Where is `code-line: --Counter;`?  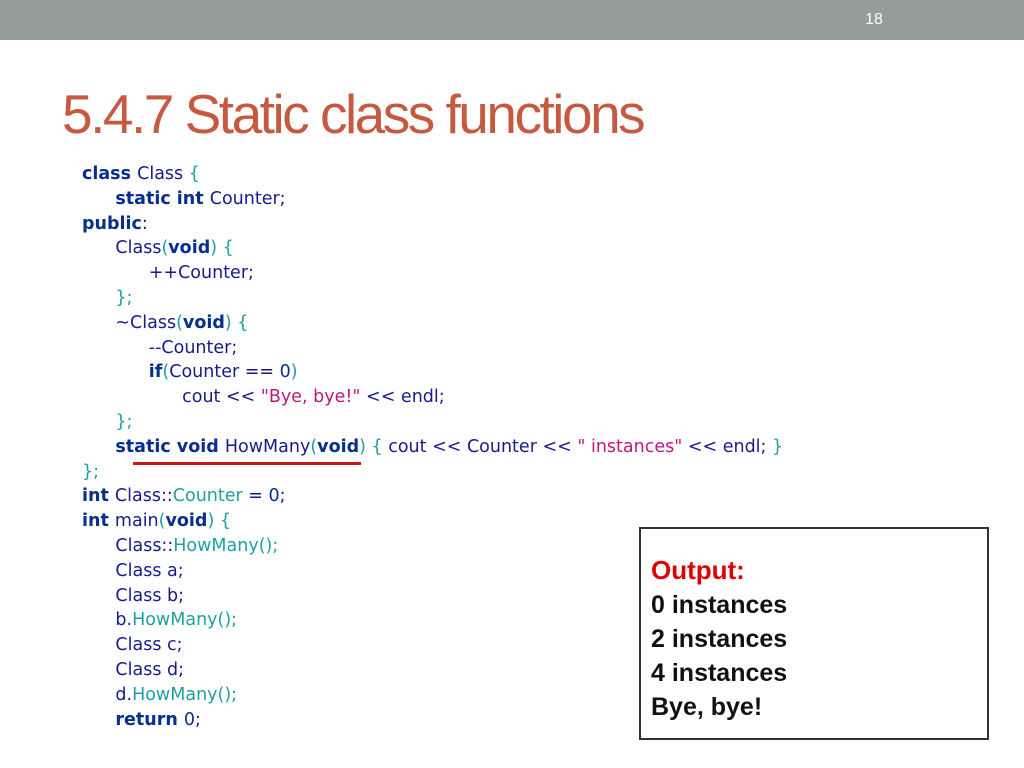
code-line: --Counter; is located at coordinates (432, 348).